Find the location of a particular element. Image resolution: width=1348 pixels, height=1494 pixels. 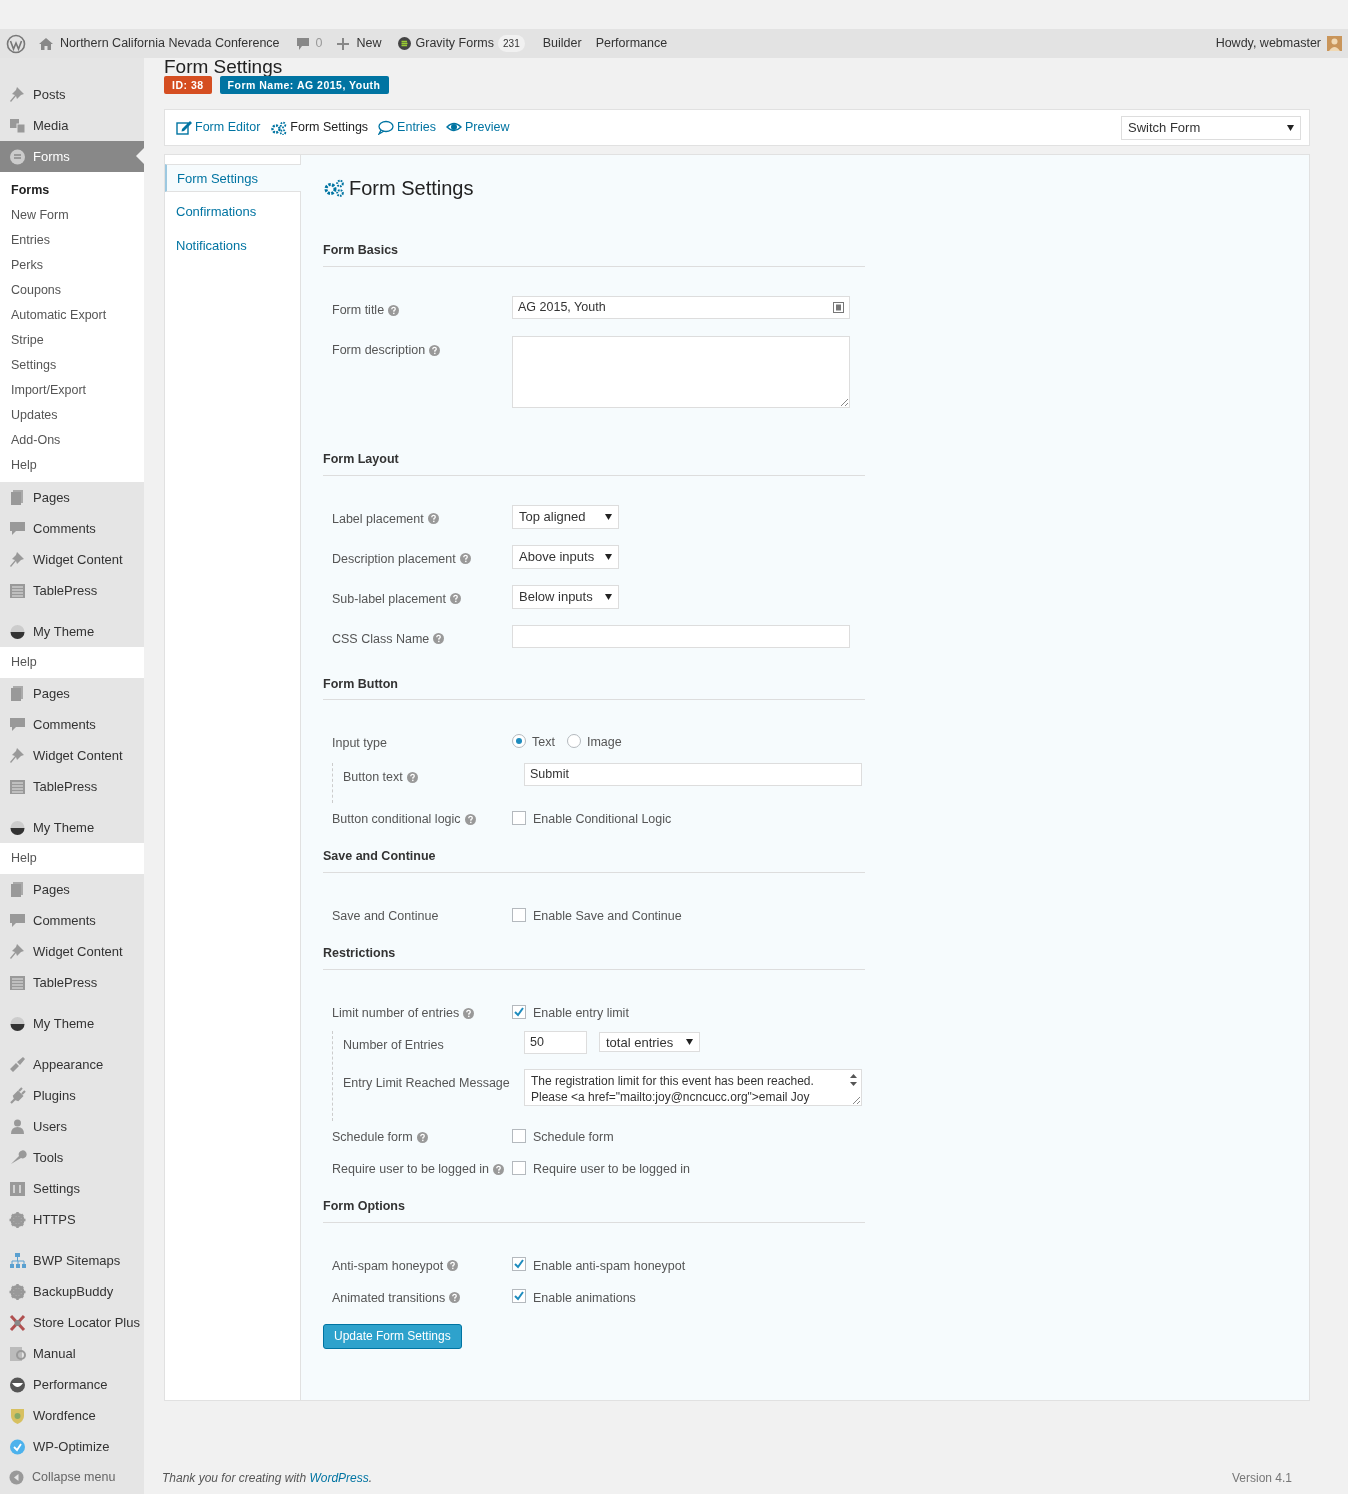

option-label: Enable animations is located at coordinates (584, 1298).